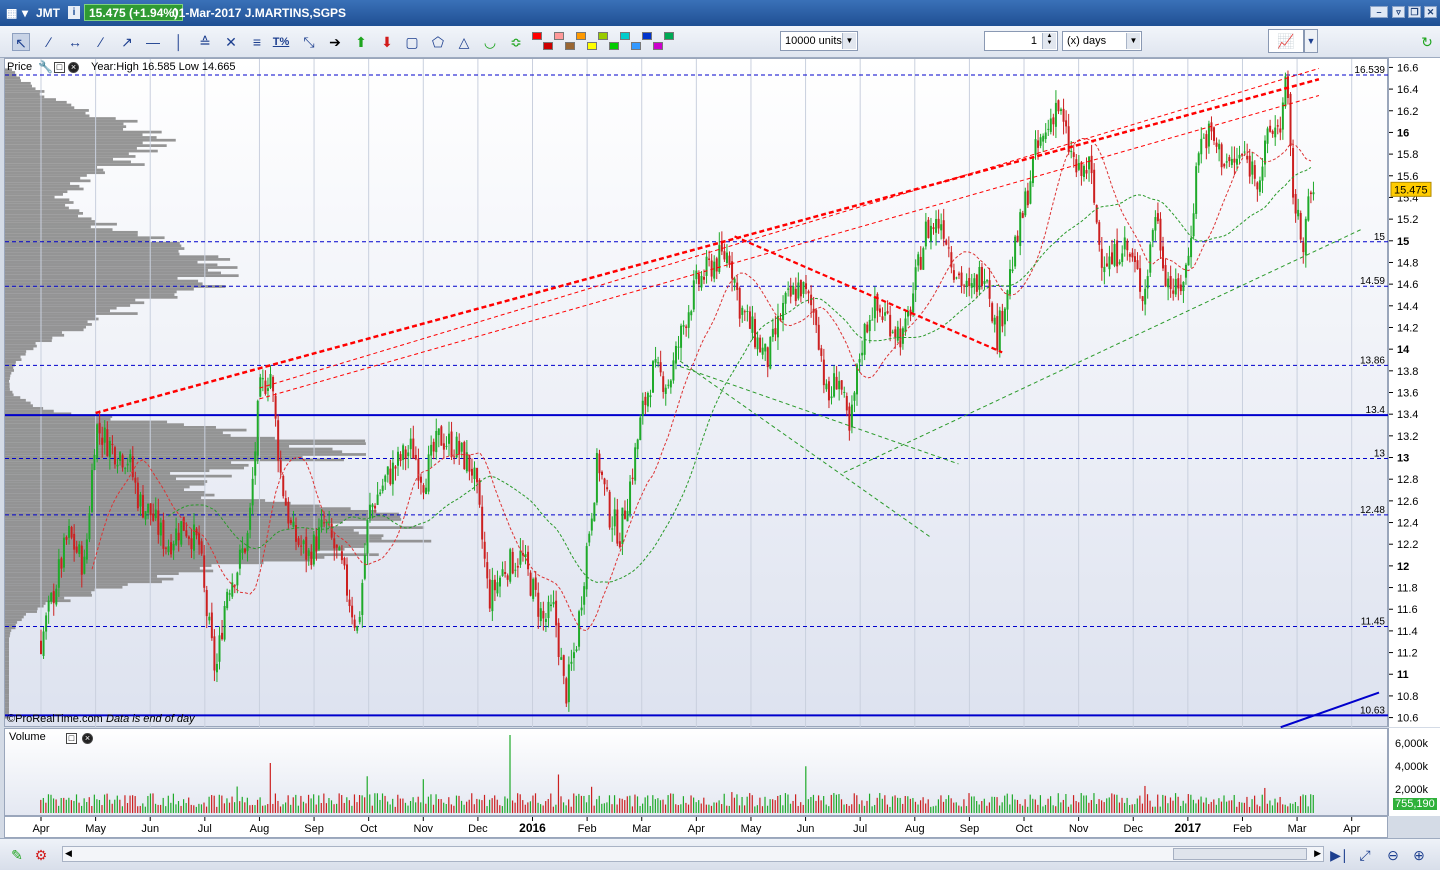 This screenshot has height=870, width=1440. Describe the element at coordinates (1365, 855) in the screenshot. I see `fit-icon: ⤢` at that location.